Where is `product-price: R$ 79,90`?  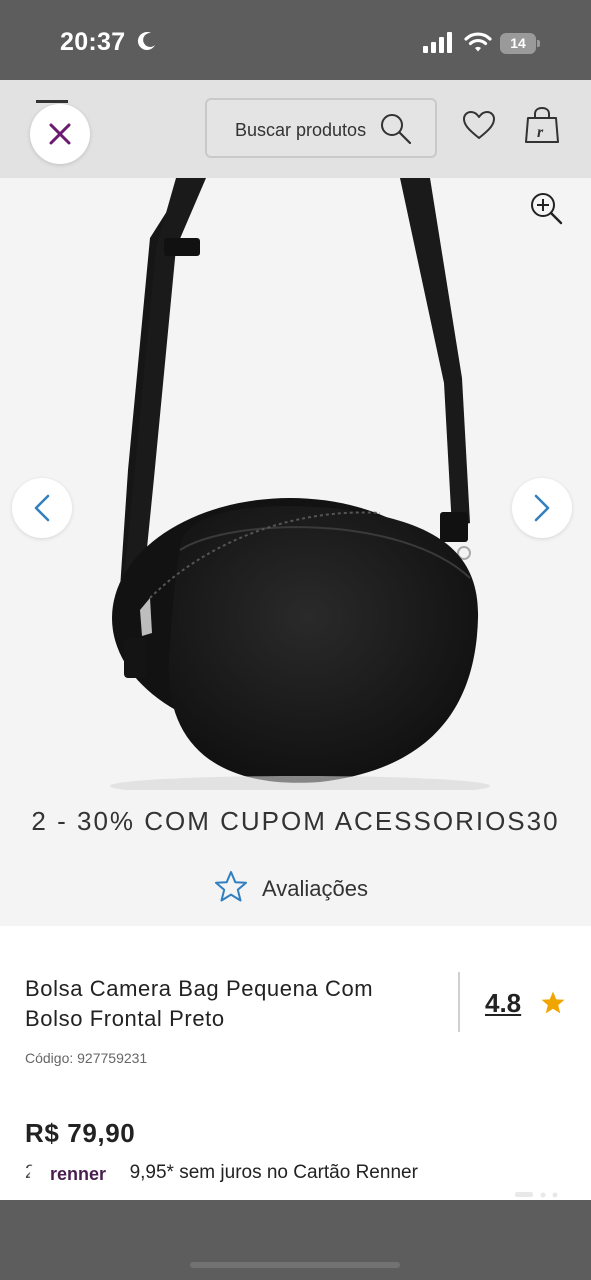
product-price: R$ 79,90 is located at coordinates (80, 1133).